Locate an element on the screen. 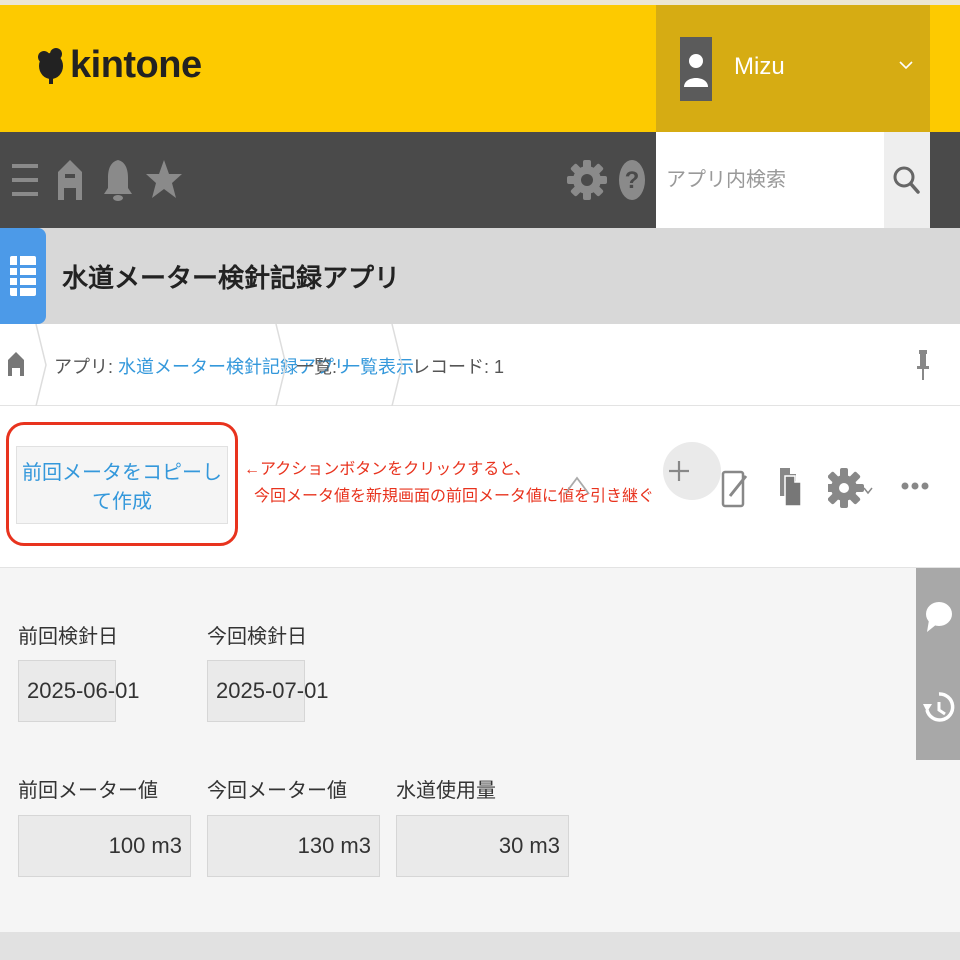  pin-icon is located at coordinates (923, 365).